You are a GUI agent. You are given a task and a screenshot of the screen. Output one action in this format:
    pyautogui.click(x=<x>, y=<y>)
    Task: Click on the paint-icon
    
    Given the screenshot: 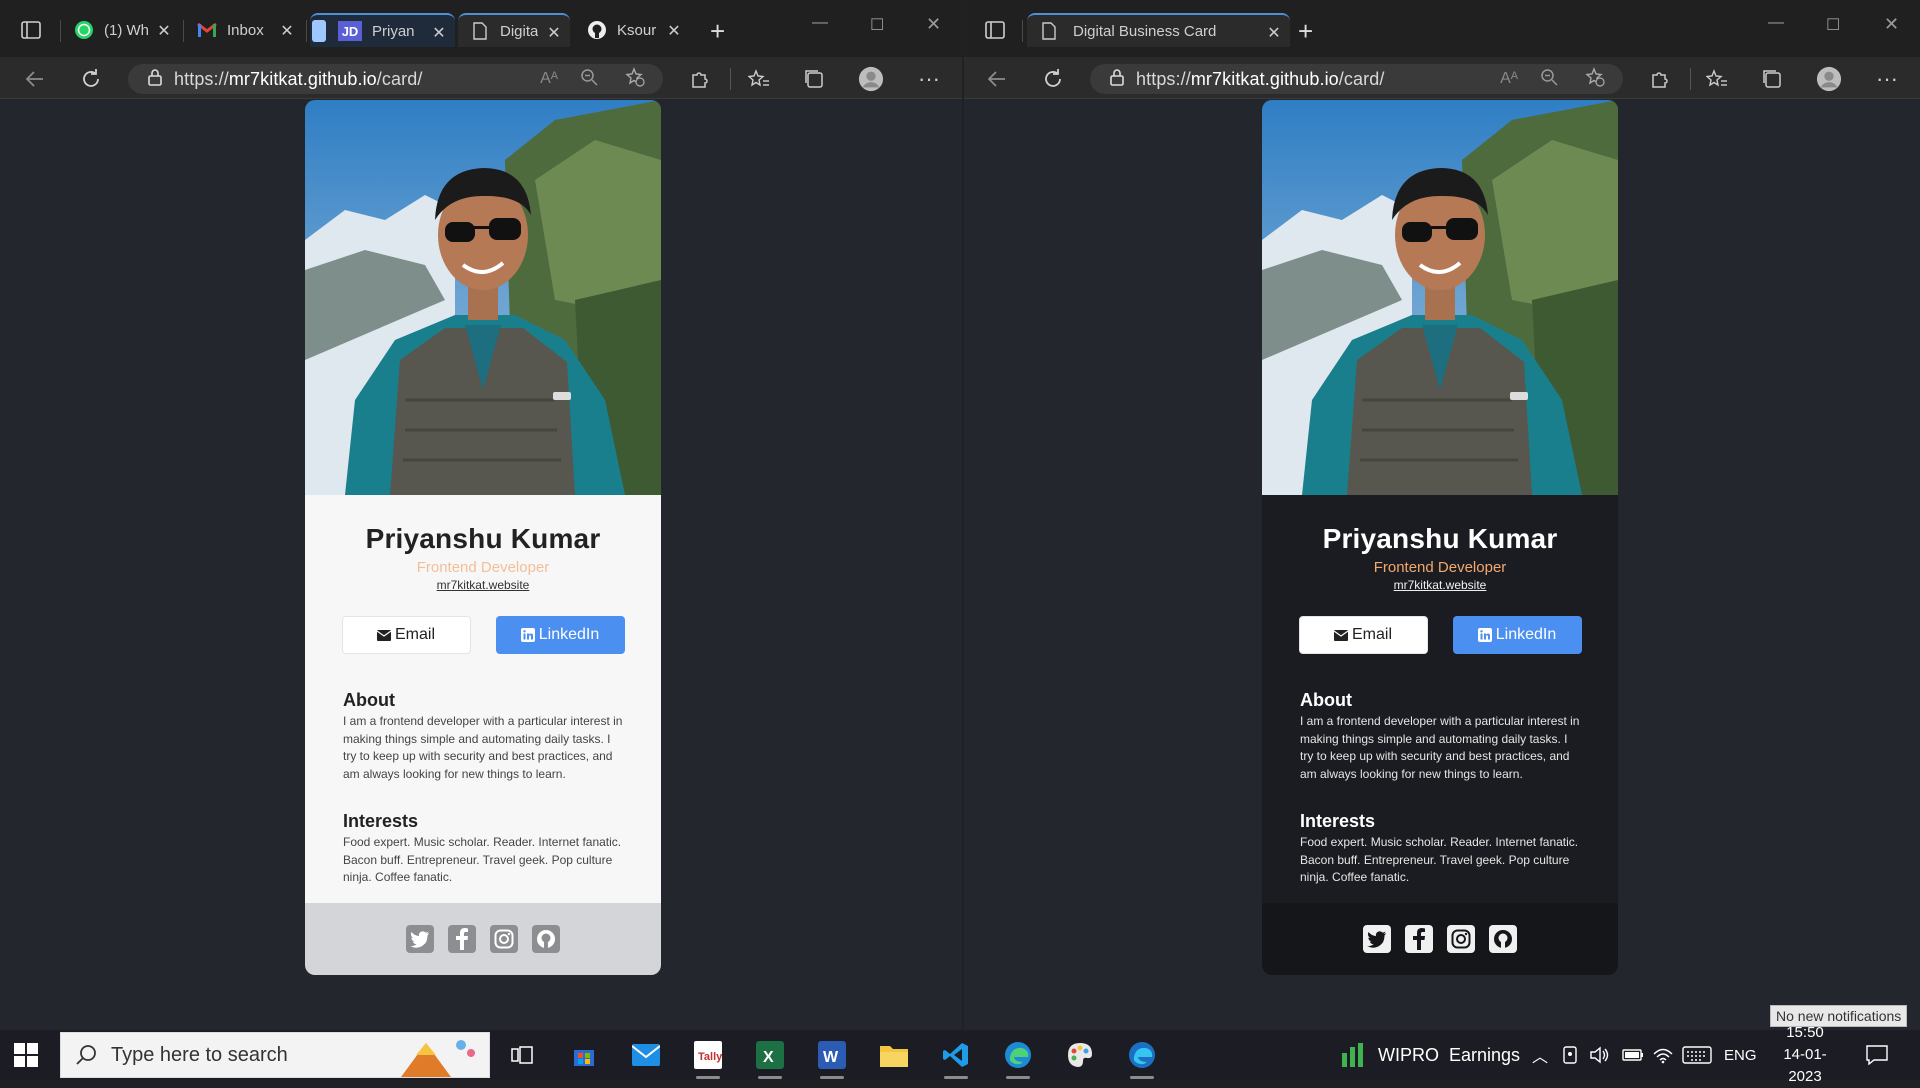 What is the action you would take?
    pyautogui.click(x=1080, y=1055)
    